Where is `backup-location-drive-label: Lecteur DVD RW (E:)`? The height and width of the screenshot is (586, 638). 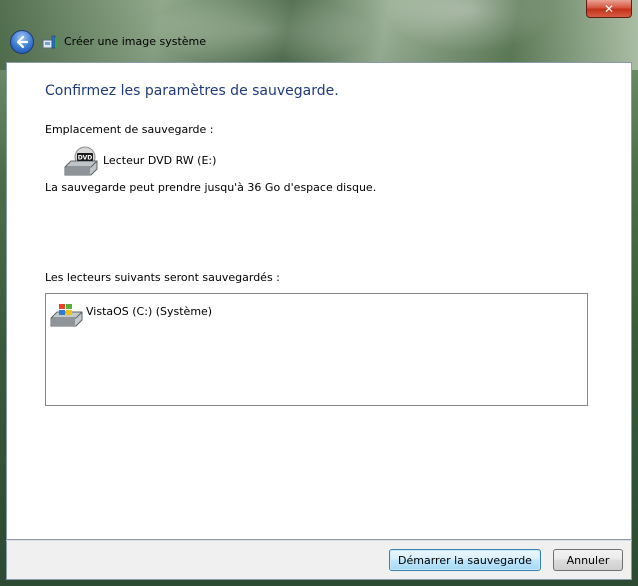 backup-location-drive-label: Lecteur DVD RW (E:) is located at coordinates (160, 160).